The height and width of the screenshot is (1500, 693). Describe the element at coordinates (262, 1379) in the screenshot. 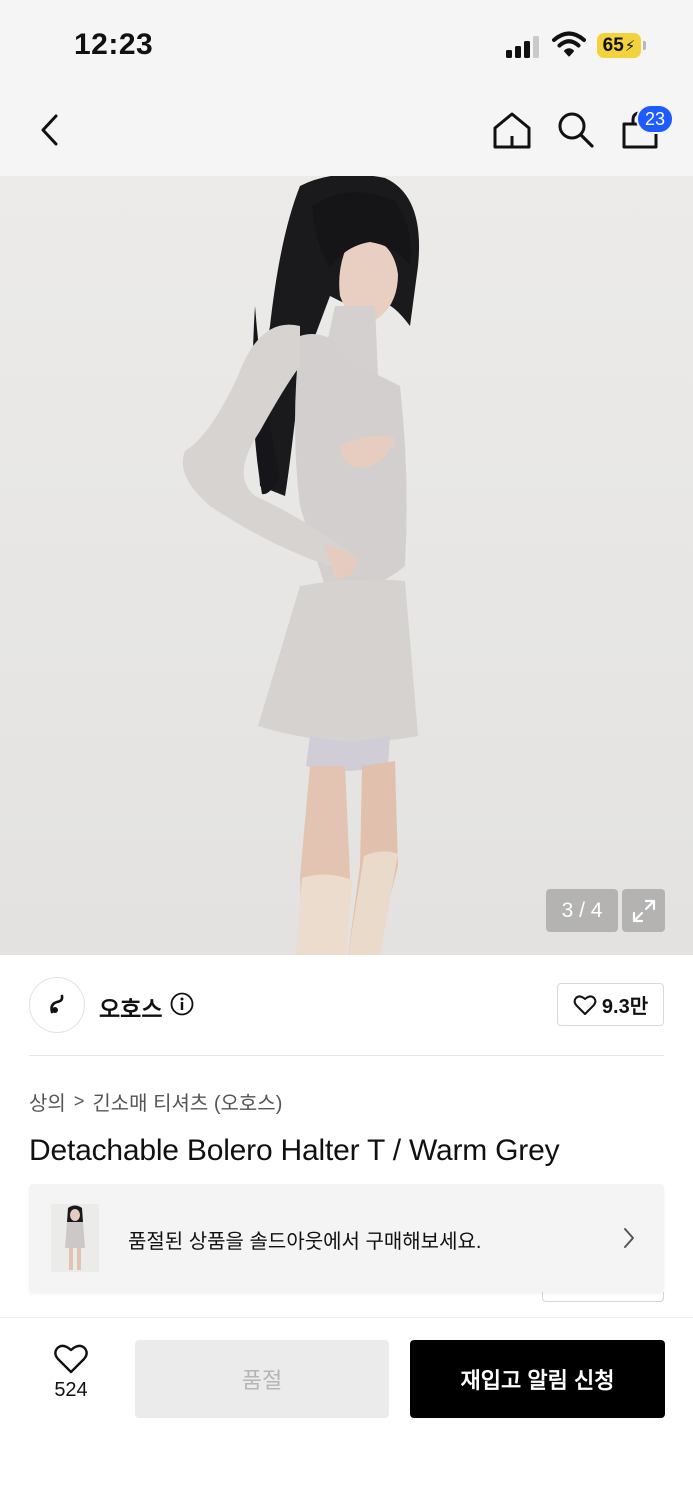

I see `soldout-button: 품절` at that location.